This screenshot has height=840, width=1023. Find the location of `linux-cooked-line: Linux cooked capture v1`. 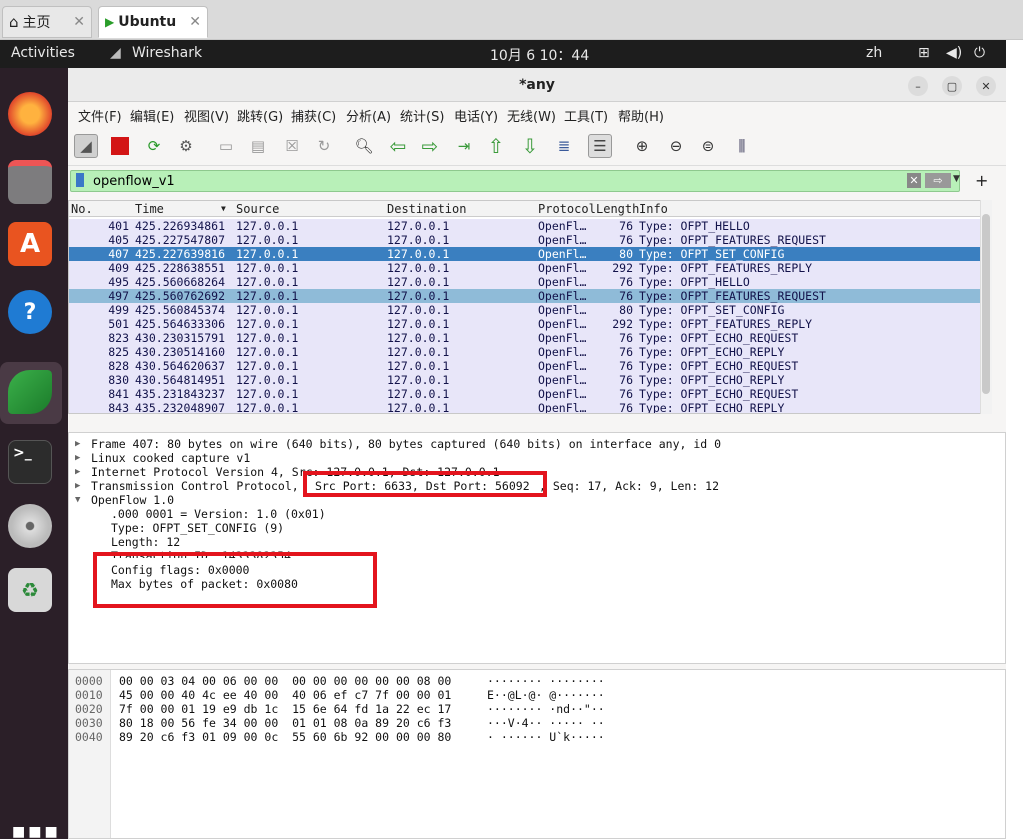

linux-cooked-line: Linux cooked capture v1 is located at coordinates (170, 458).